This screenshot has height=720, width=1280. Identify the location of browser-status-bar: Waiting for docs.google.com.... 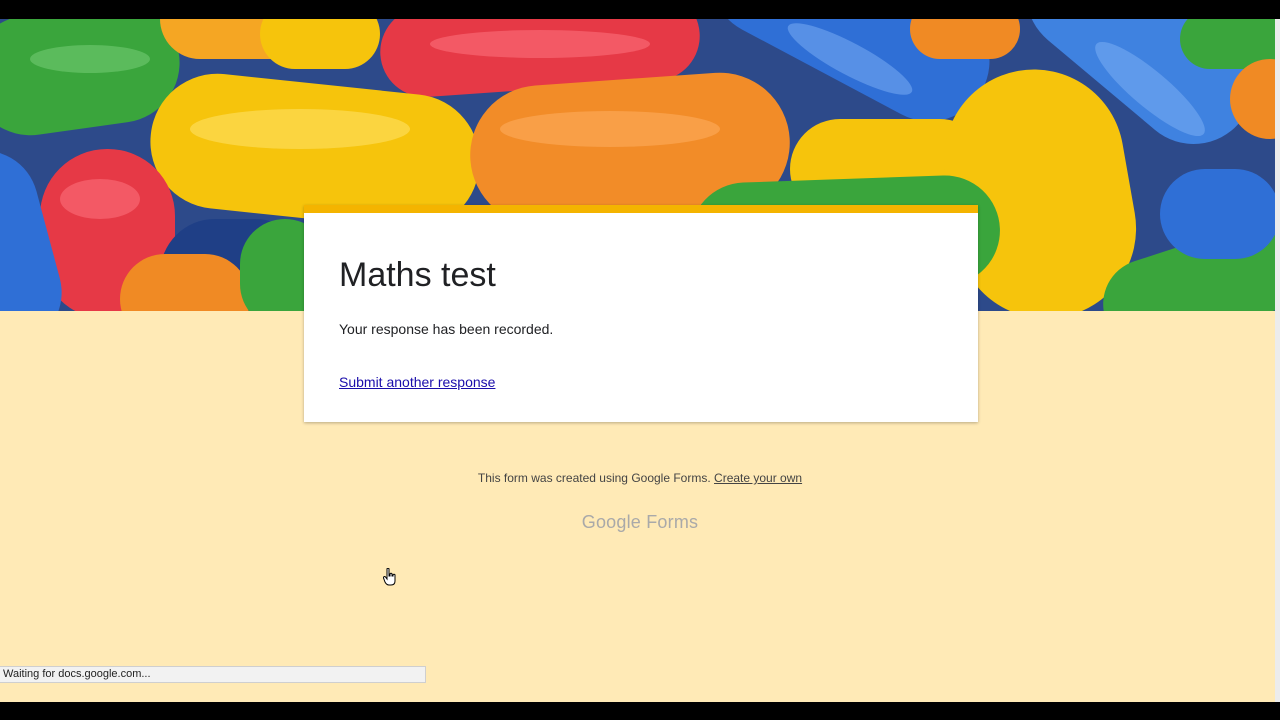
(213, 674).